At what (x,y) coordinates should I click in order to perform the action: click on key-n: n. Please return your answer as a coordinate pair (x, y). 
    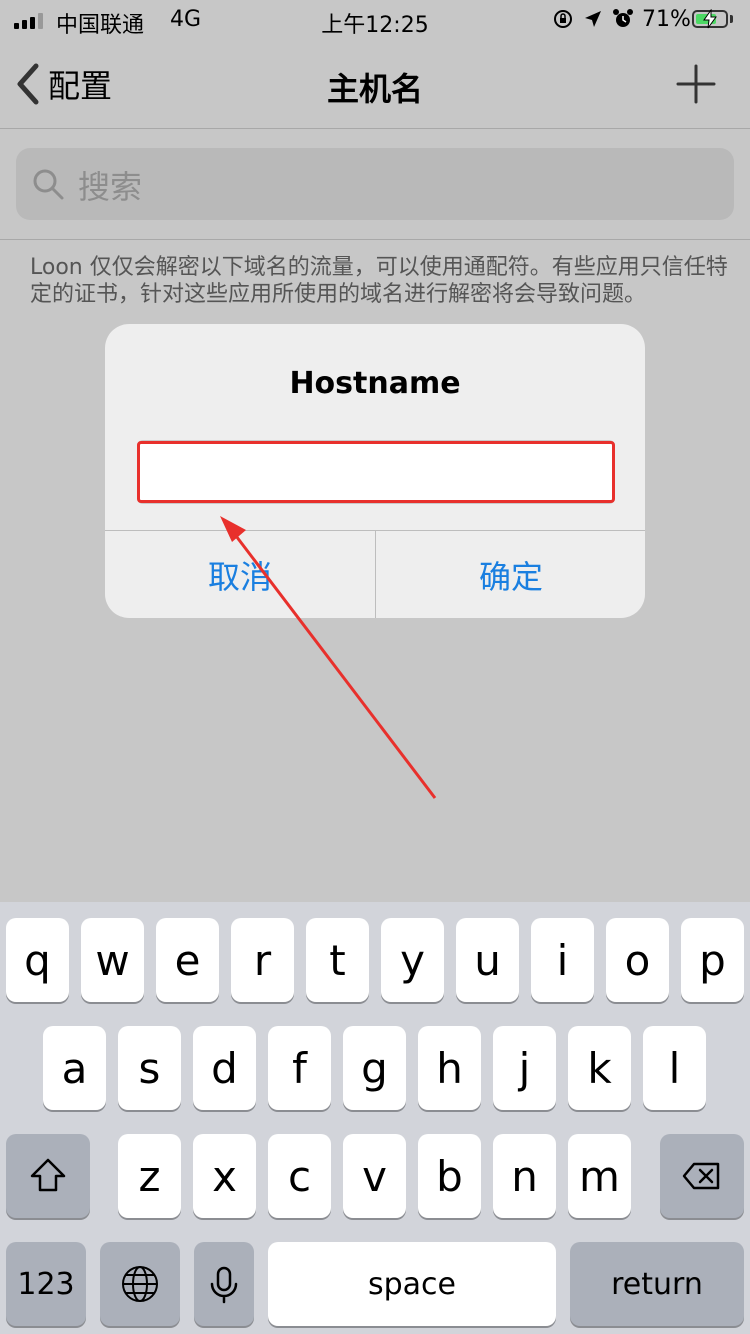
    Looking at the image, I should click on (524, 1176).